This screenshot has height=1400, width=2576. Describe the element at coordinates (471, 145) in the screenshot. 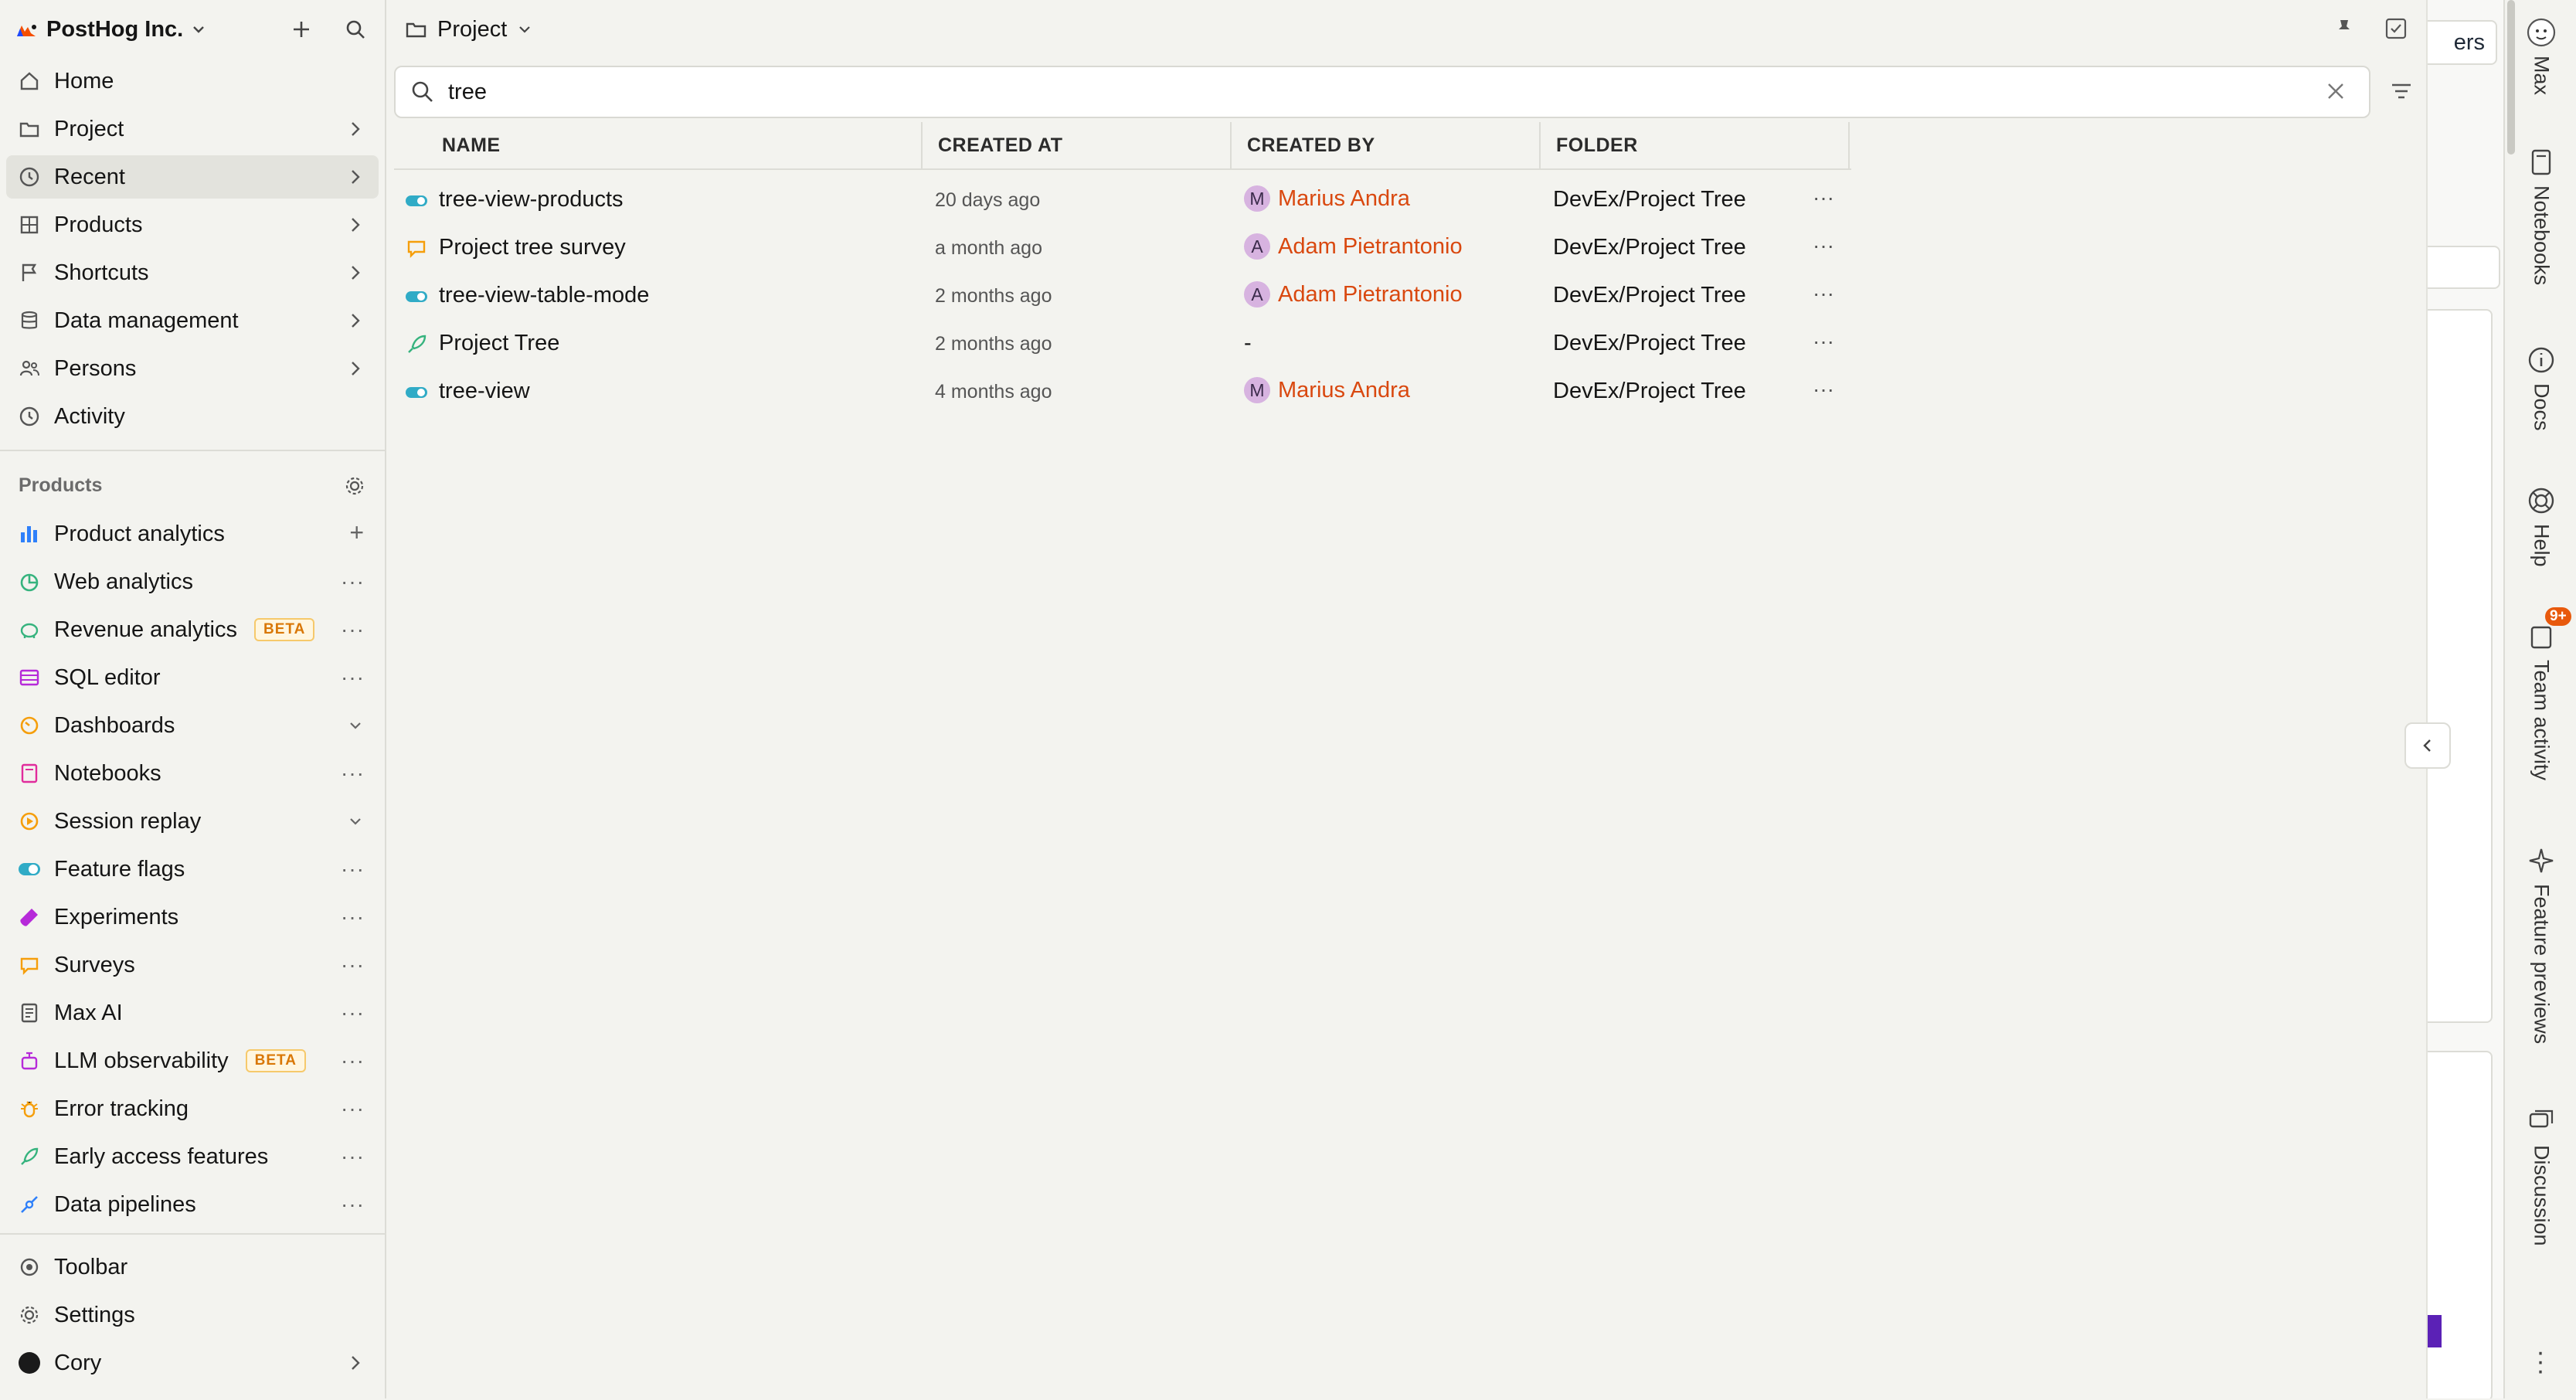

I see `col-name: NAME` at that location.